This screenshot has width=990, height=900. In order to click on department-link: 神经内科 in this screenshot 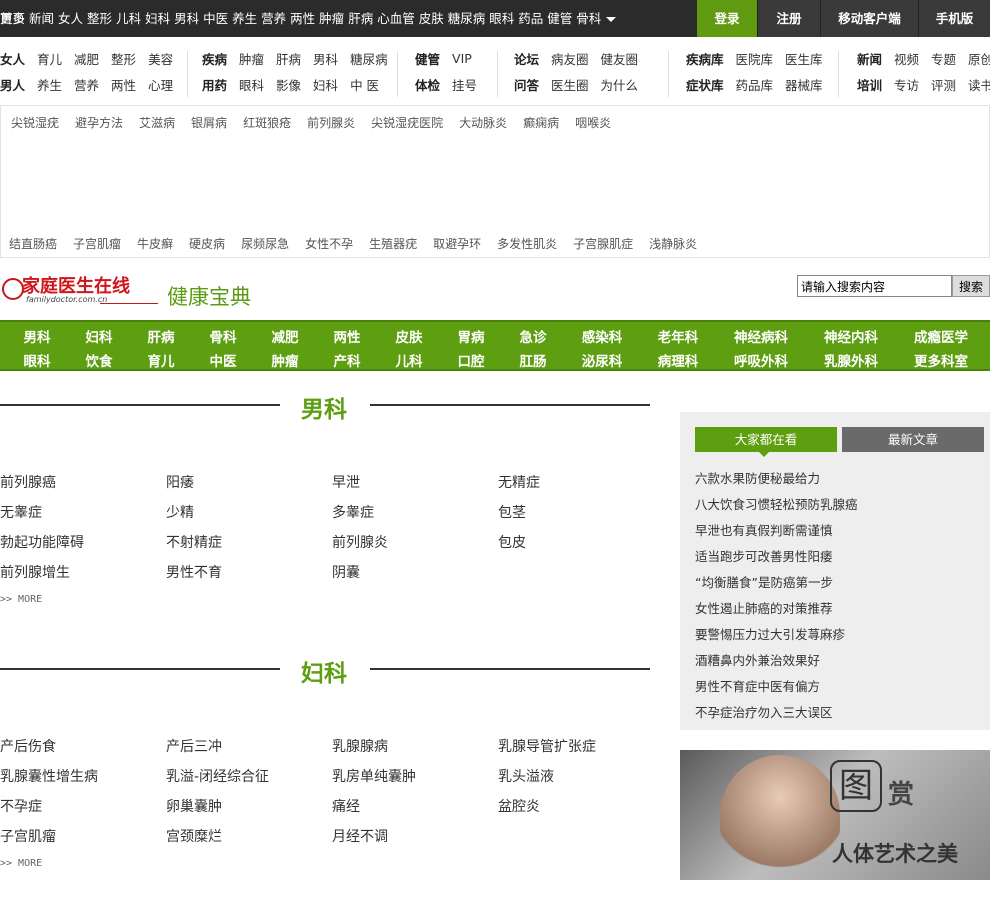, I will do `click(851, 336)`.